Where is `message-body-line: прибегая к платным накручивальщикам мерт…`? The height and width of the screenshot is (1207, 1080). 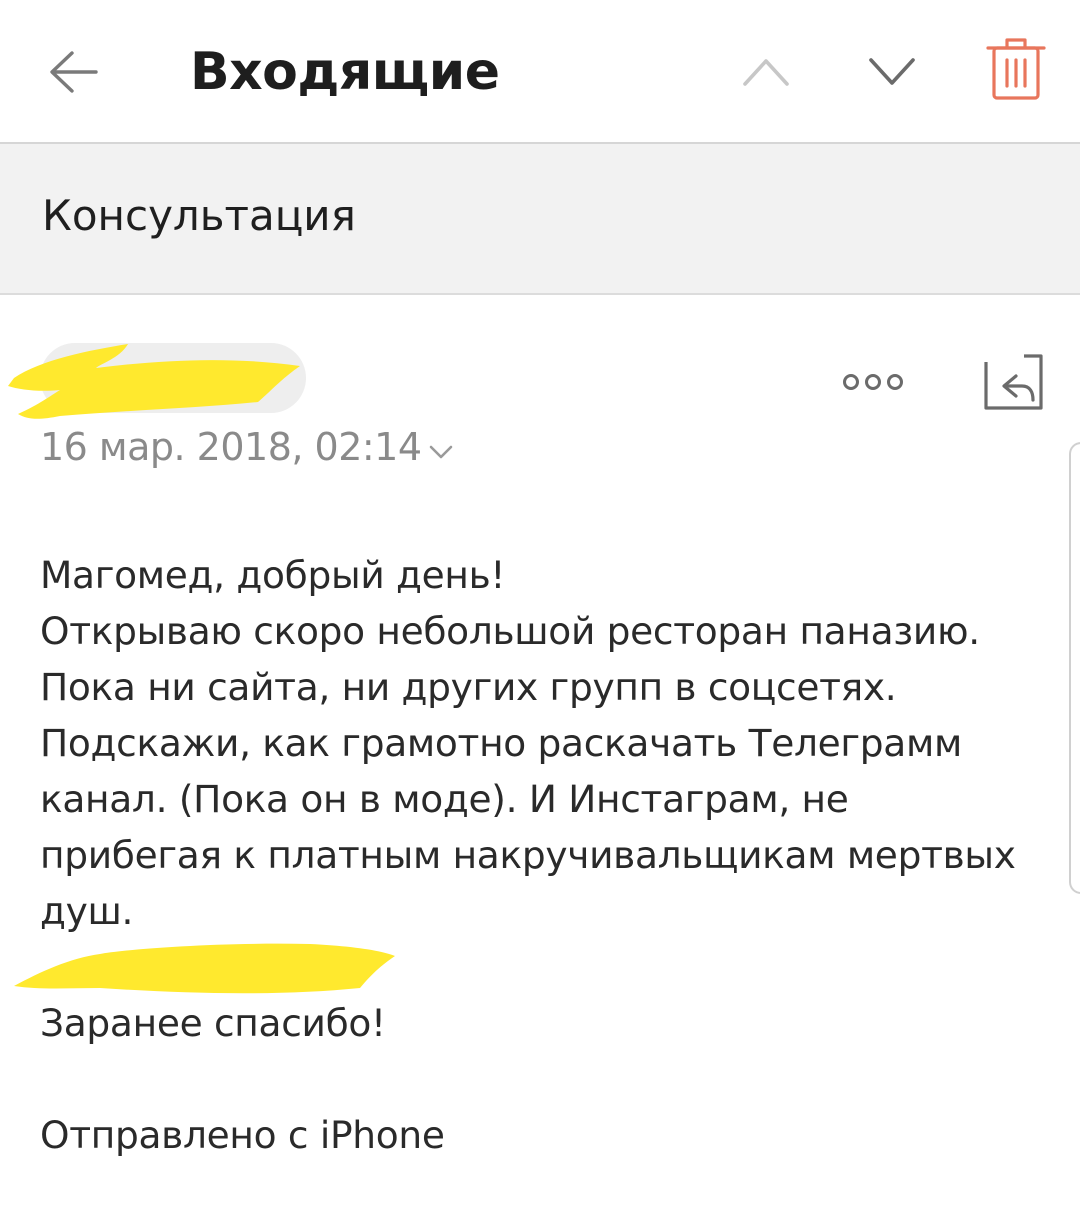 message-body-line: прибегая к платным накручивальщикам мерт… is located at coordinates (528, 855).